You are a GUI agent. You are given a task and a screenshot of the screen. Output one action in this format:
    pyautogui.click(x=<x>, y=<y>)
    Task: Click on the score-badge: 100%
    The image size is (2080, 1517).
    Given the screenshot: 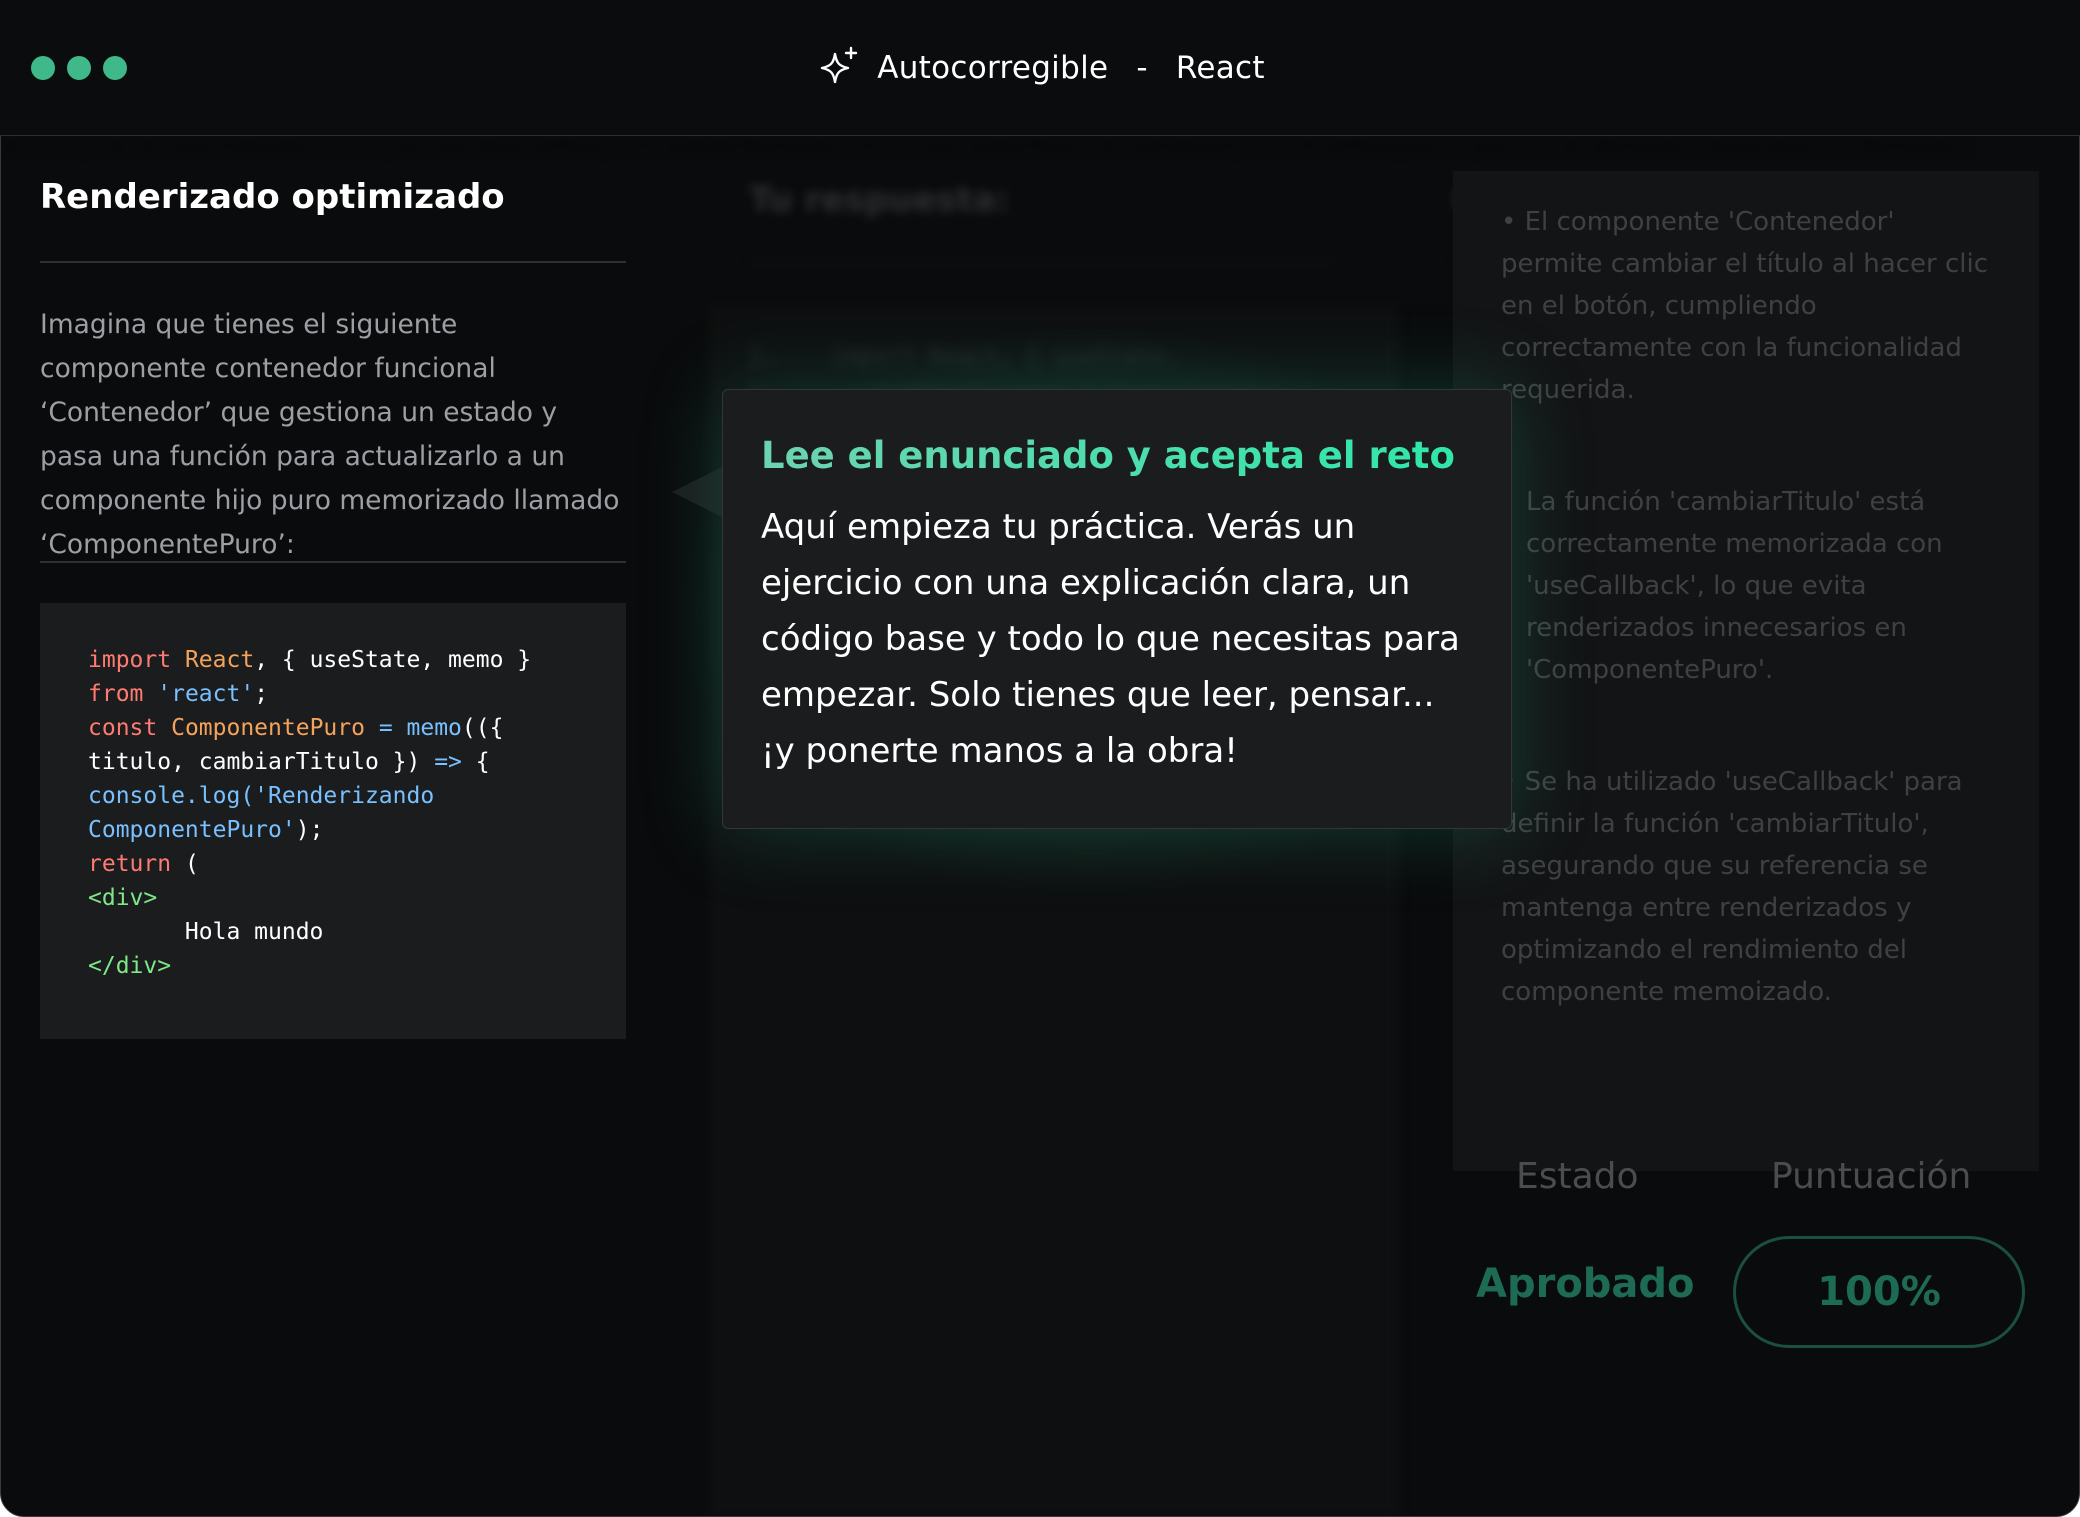 What is the action you would take?
    pyautogui.click(x=1879, y=1292)
    